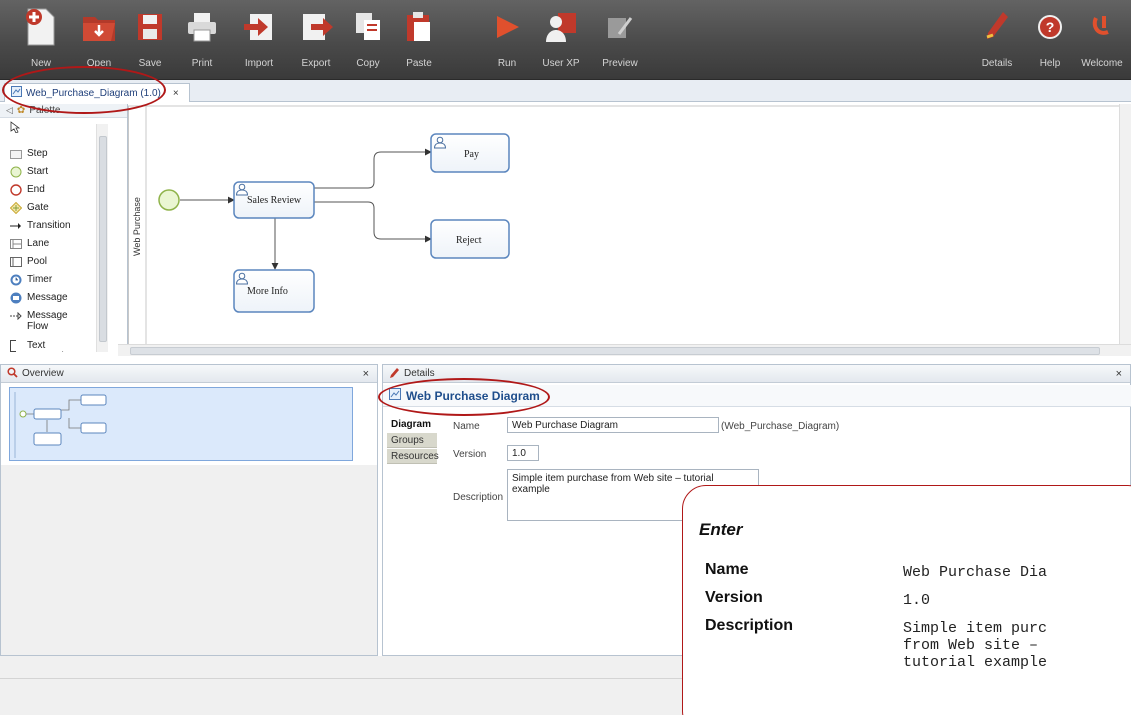  I want to click on save-button: Save, so click(150, 40).